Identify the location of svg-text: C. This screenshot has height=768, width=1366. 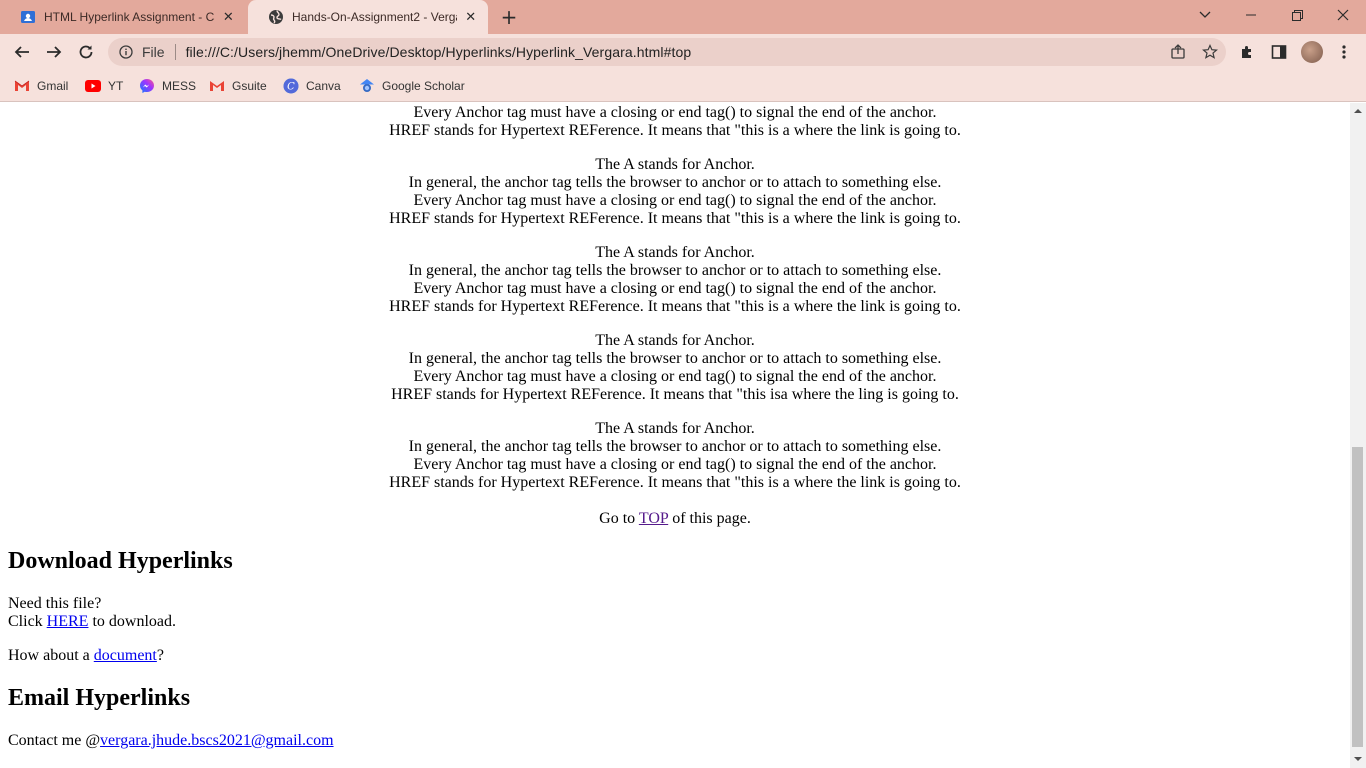
(291, 87).